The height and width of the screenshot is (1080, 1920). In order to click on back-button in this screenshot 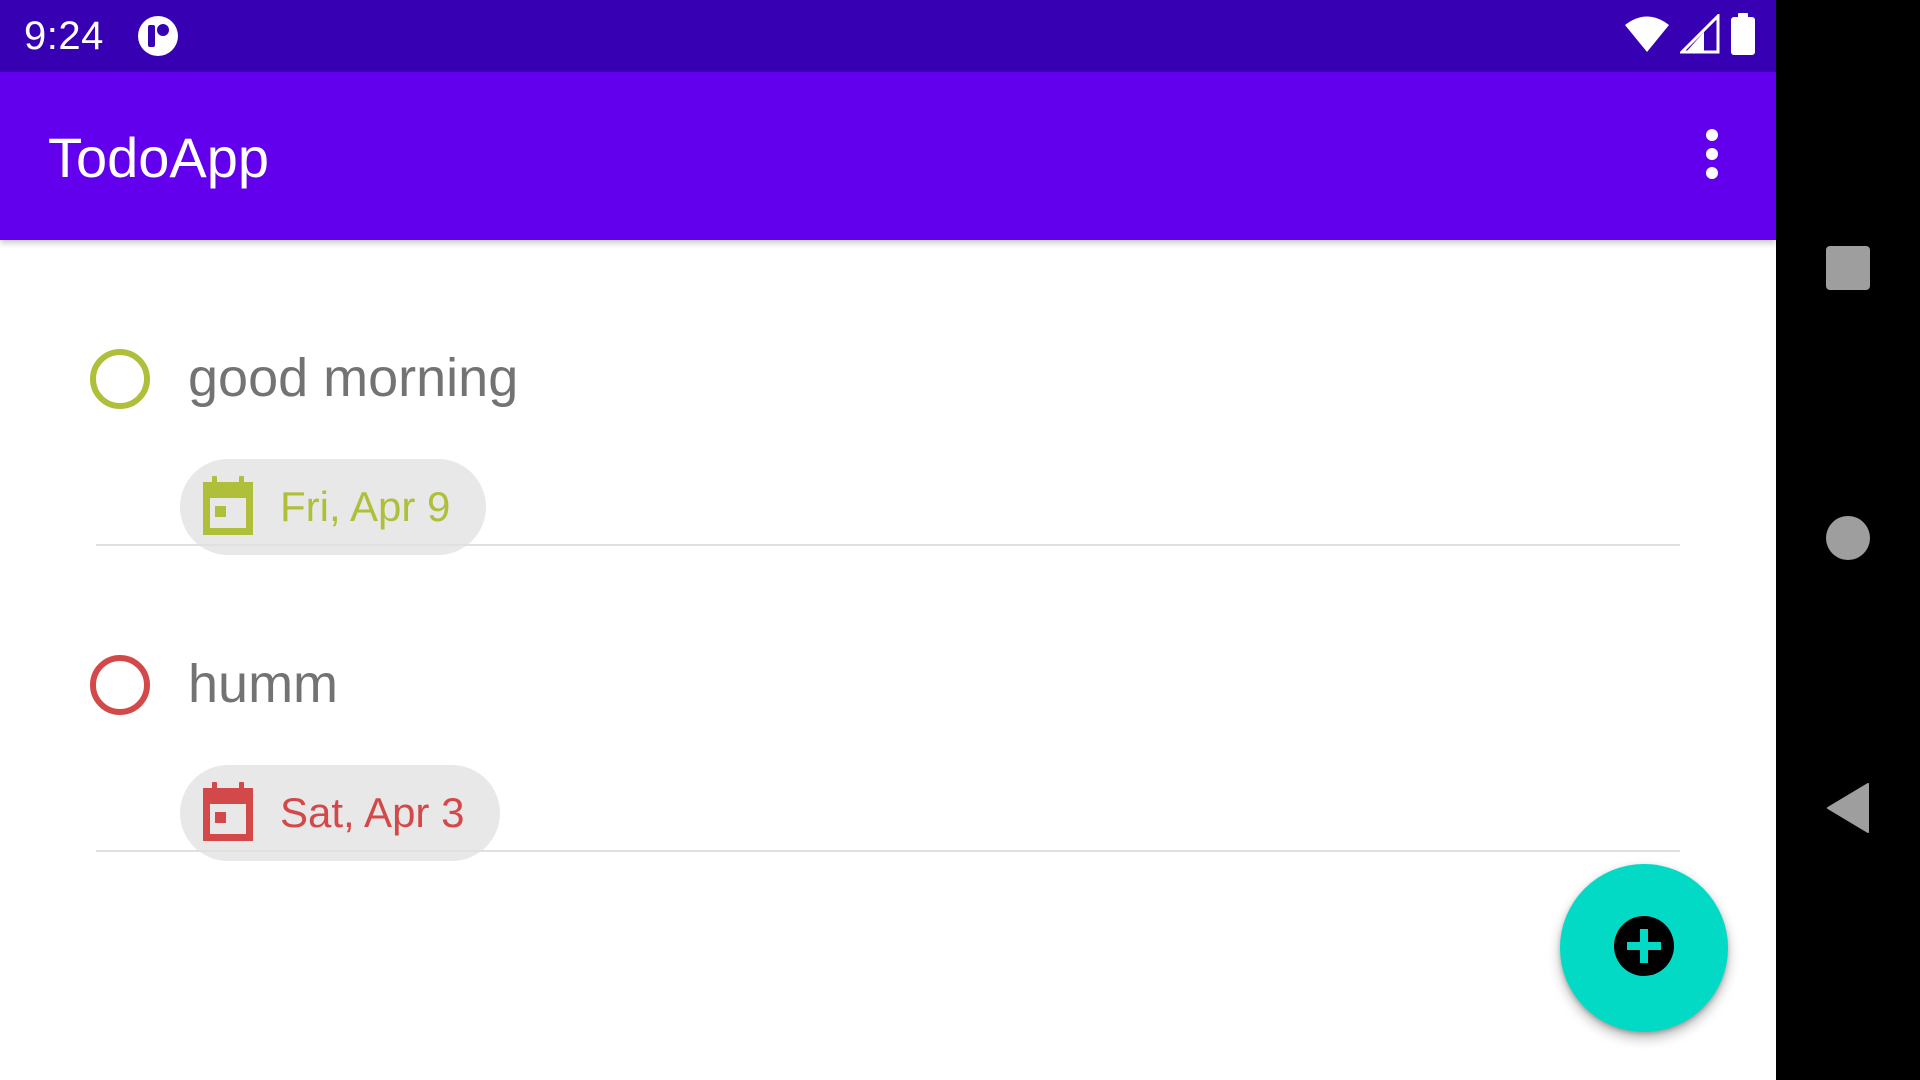, I will do `click(1848, 810)`.